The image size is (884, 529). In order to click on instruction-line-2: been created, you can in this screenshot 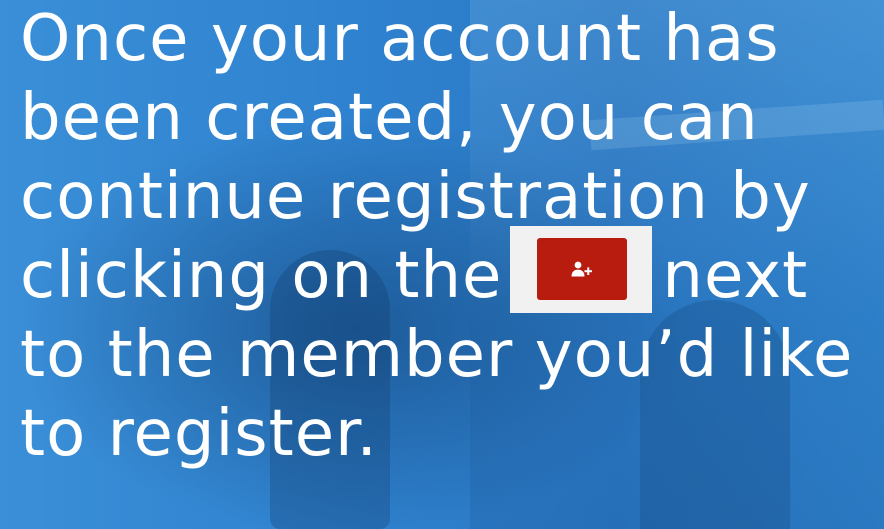, I will do `click(389, 118)`.